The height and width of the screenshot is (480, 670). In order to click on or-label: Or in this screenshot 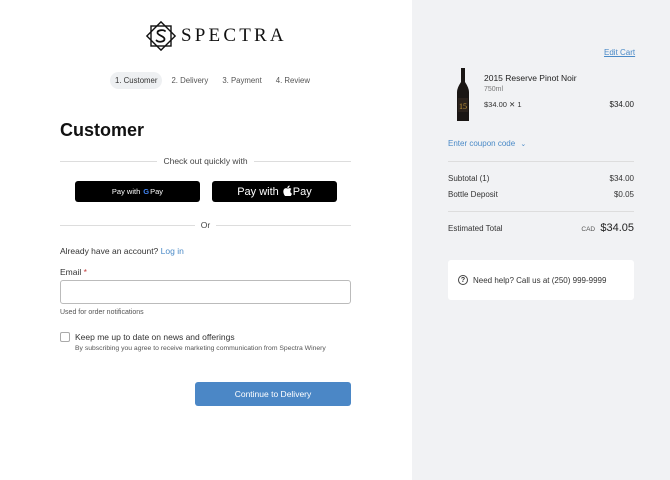, I will do `click(205, 225)`.